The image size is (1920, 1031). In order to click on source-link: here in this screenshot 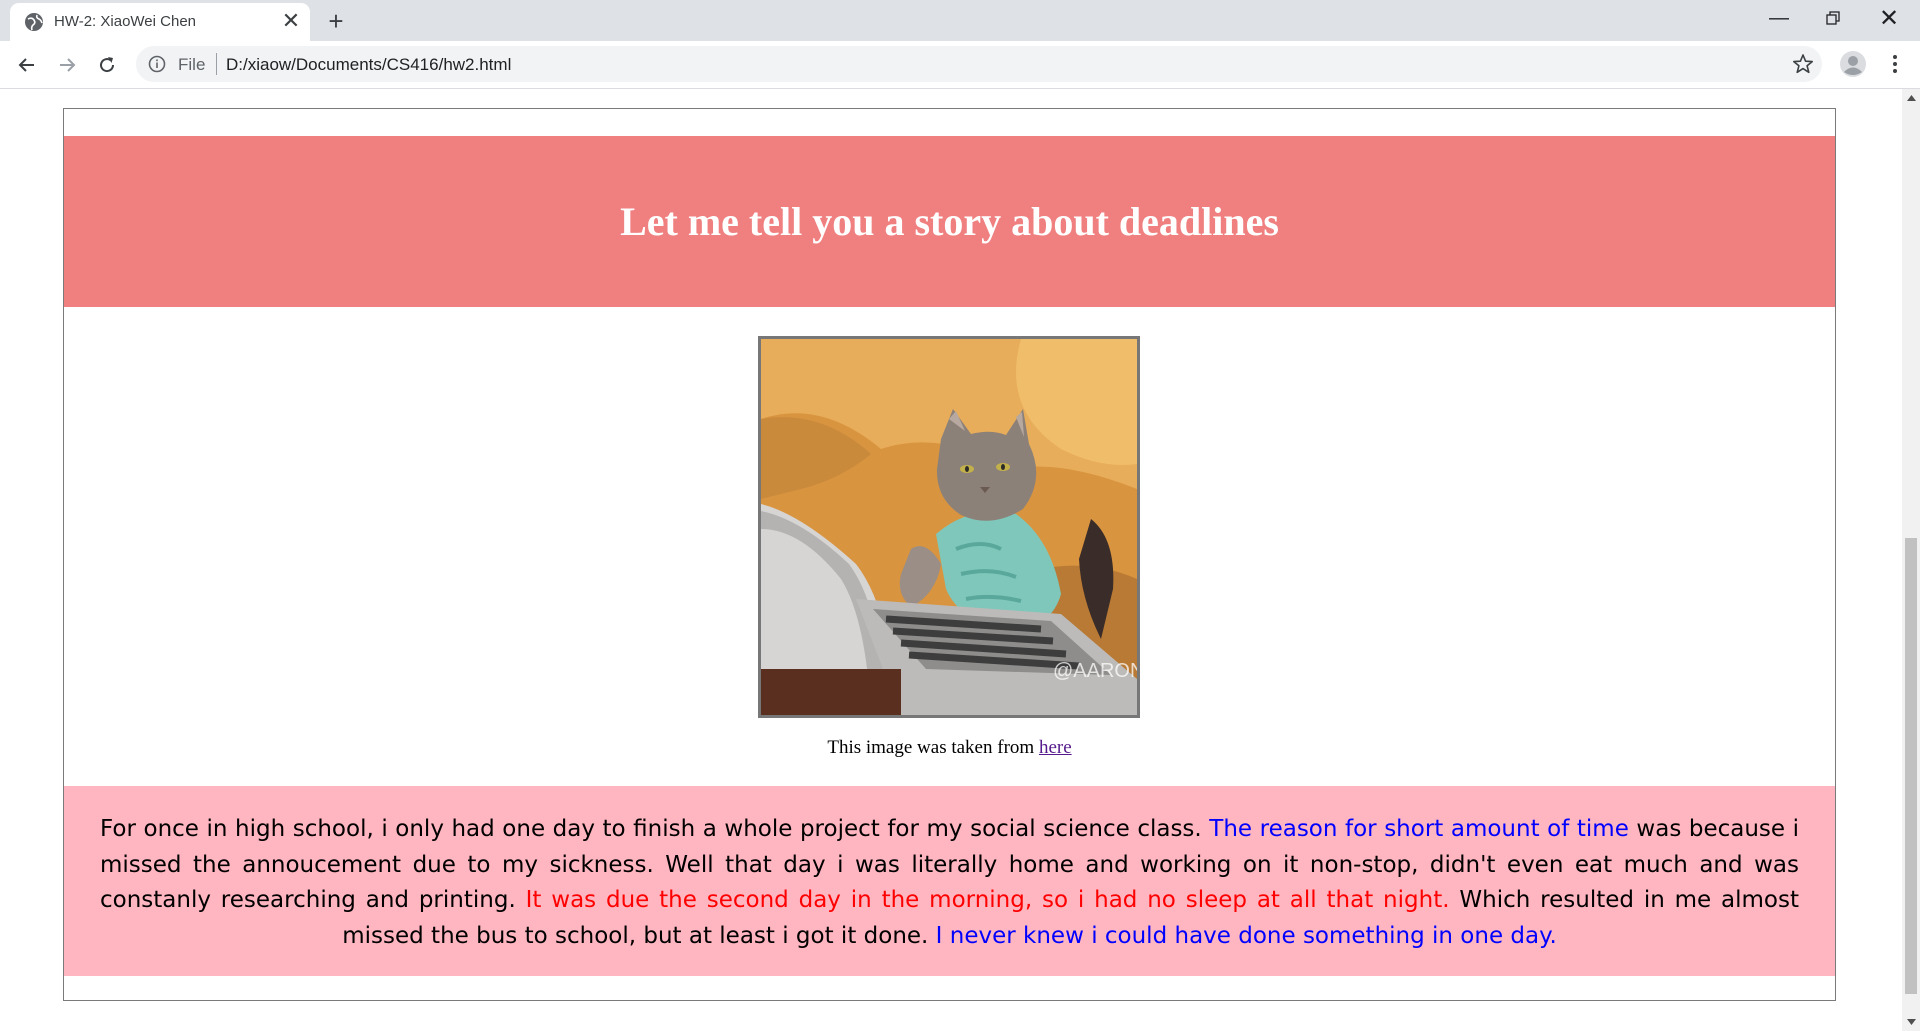, I will do `click(1055, 747)`.